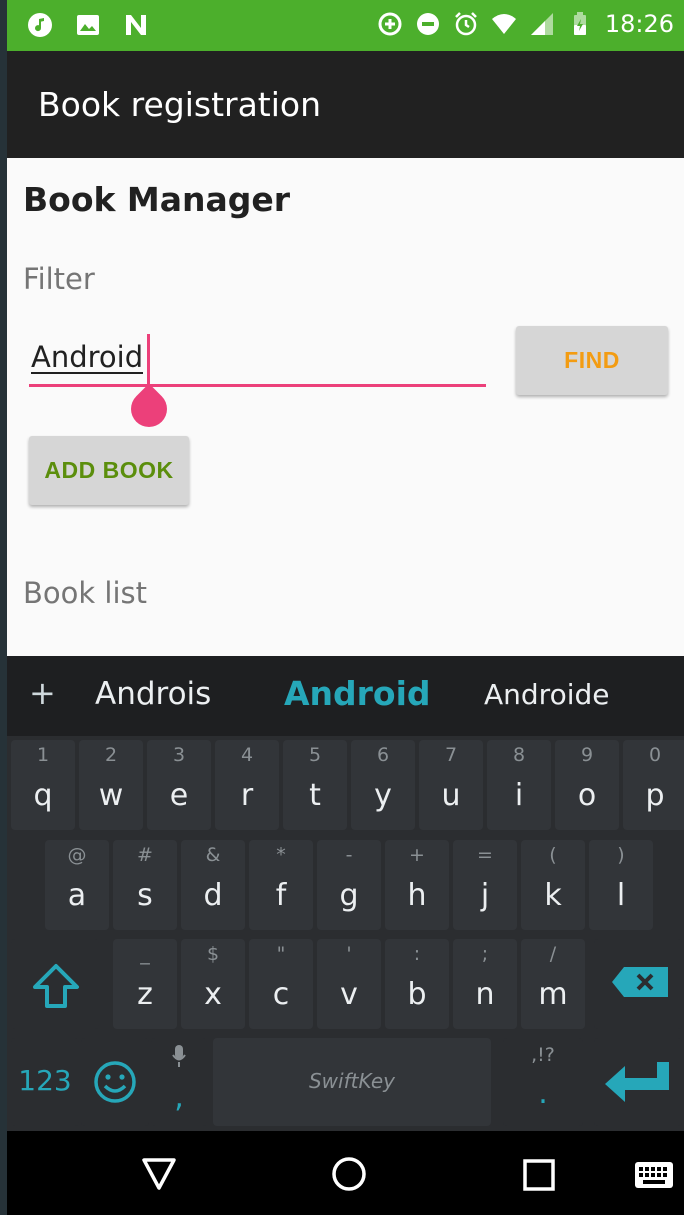 Image resolution: width=684 pixels, height=1215 pixels. I want to click on backspace-key, so click(638, 984).